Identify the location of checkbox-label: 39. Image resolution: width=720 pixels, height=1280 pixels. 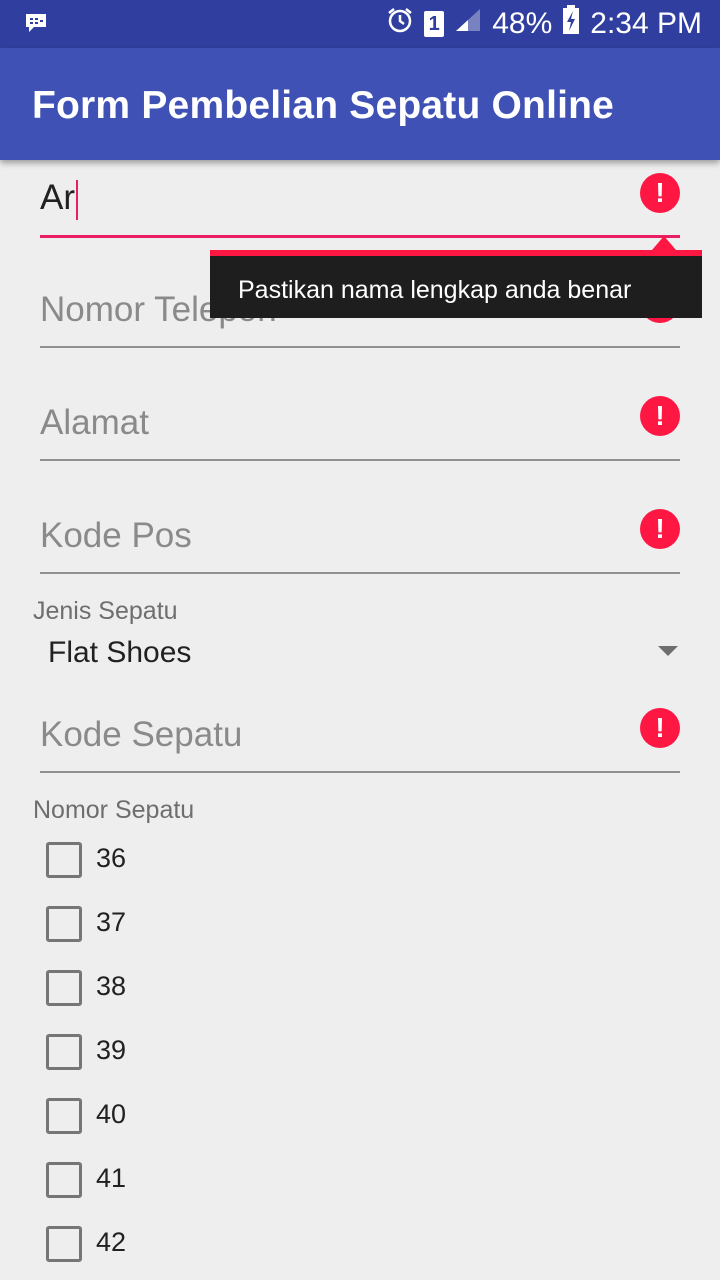
(111, 1050).